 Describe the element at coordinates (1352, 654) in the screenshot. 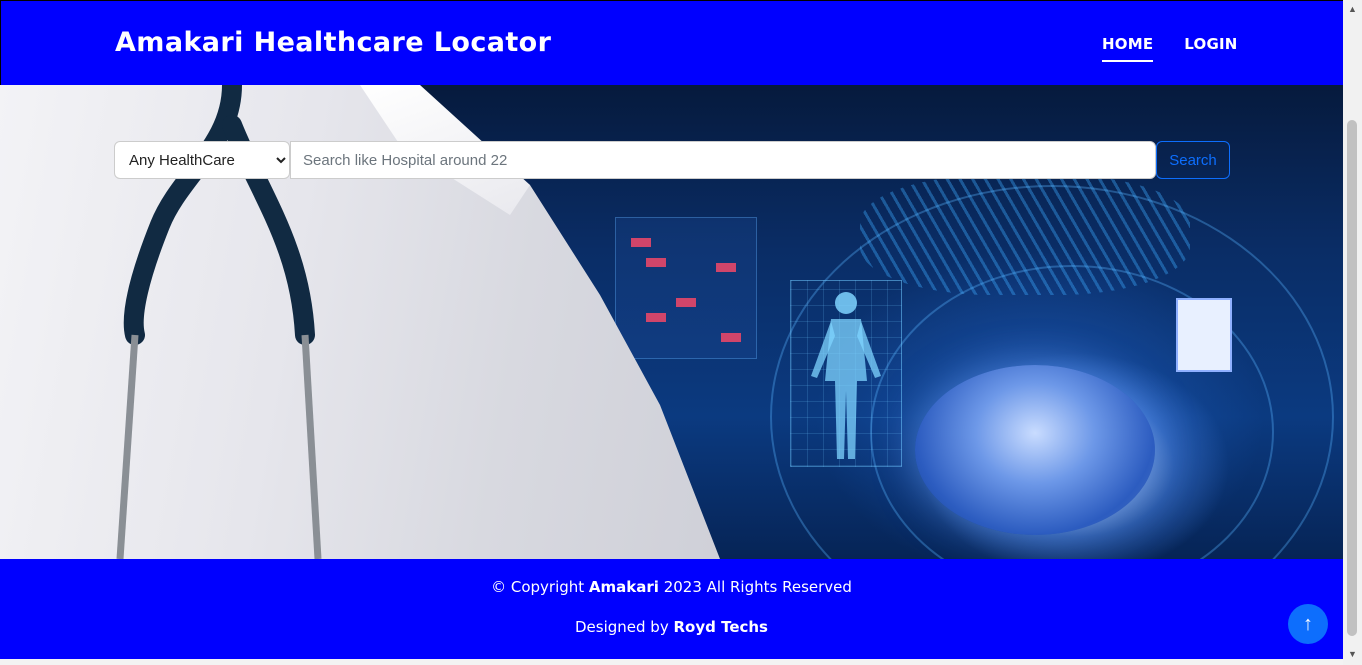

I see `scroll-down-arrow-icon: ▼` at that location.